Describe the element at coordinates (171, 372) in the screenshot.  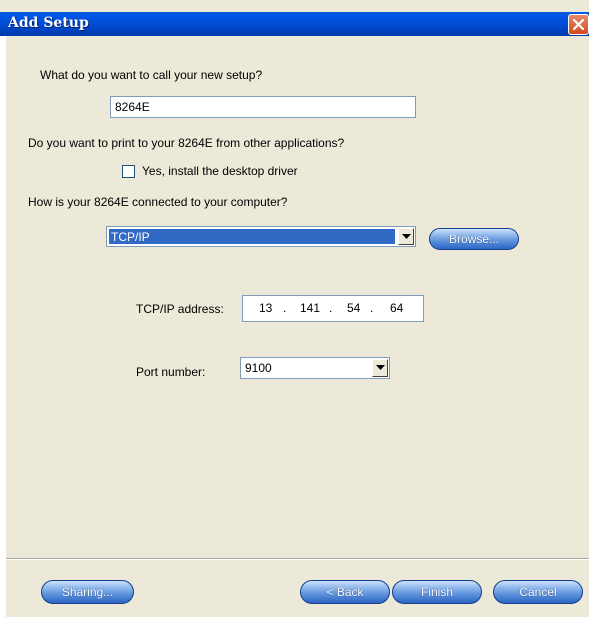
I see `port-number-label: Port number:` at that location.